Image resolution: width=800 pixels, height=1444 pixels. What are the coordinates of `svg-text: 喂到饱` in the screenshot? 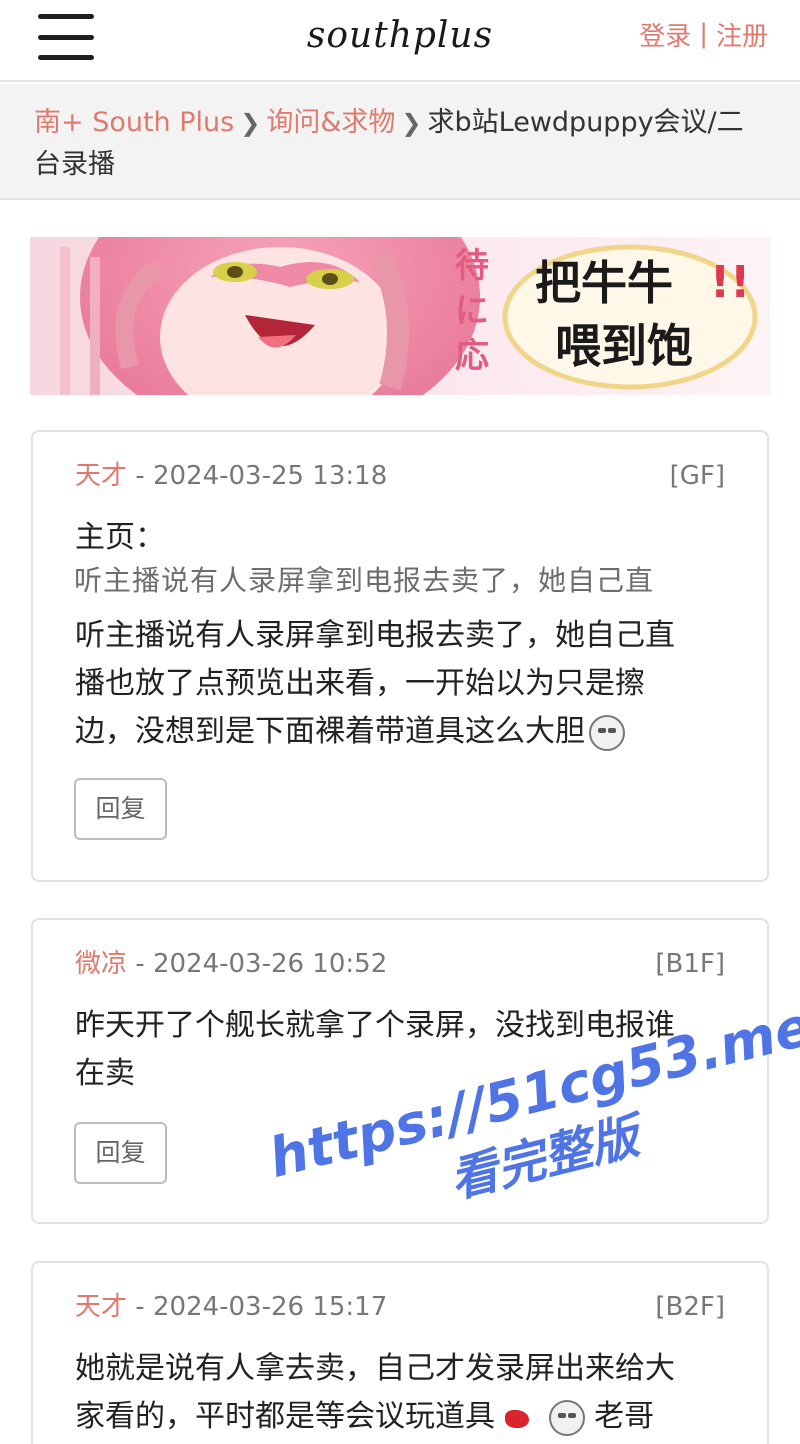 It's located at (624, 346).